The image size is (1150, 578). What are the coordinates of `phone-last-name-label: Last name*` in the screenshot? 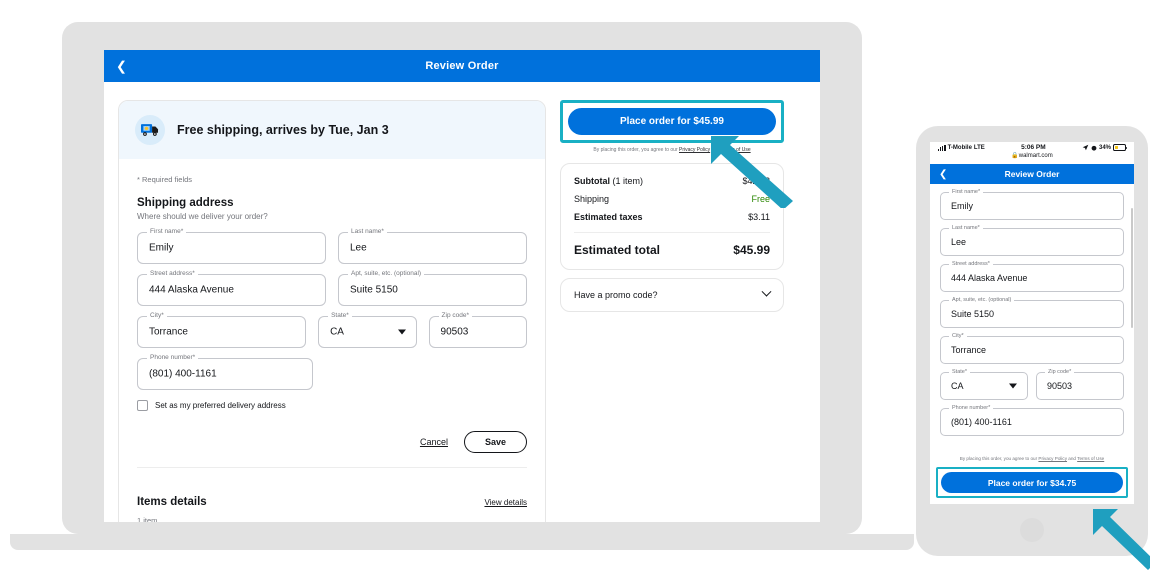 It's located at (966, 228).